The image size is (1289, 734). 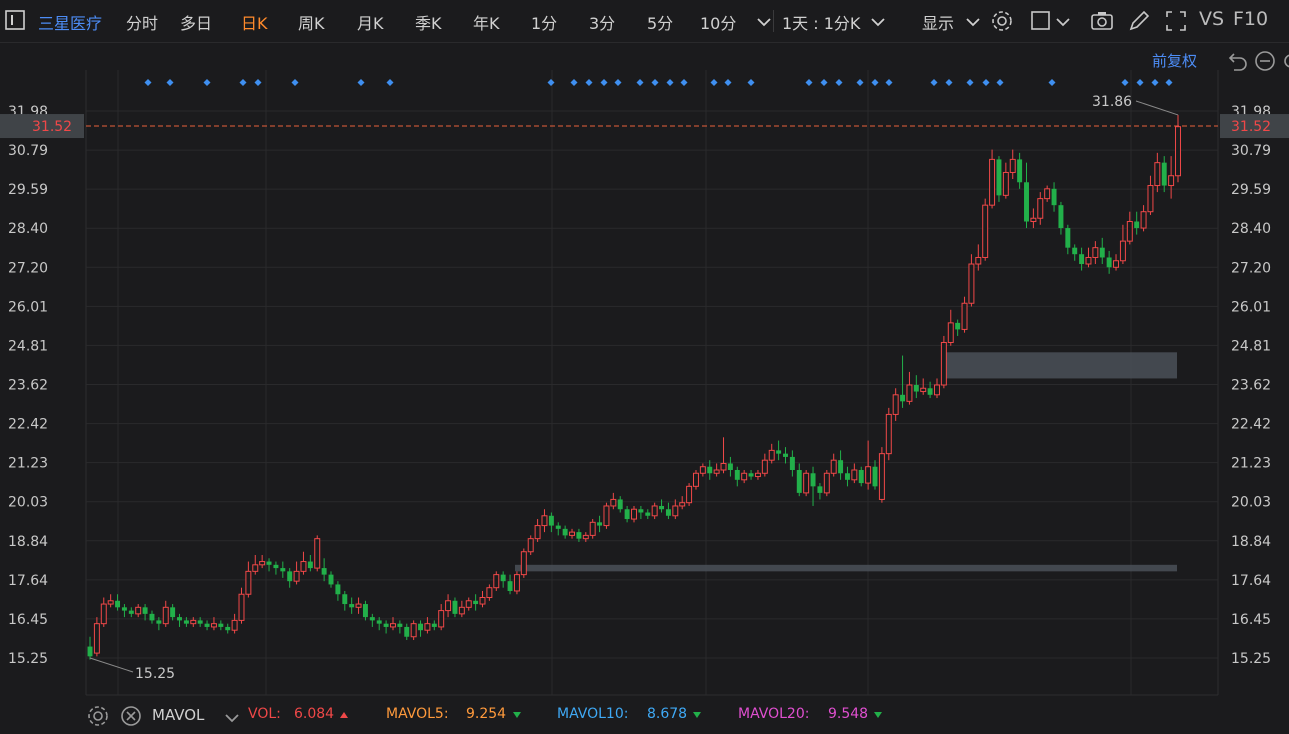 What do you see at coordinates (486, 22) in the screenshot?
I see `tab-yearly-k: 年K` at bounding box center [486, 22].